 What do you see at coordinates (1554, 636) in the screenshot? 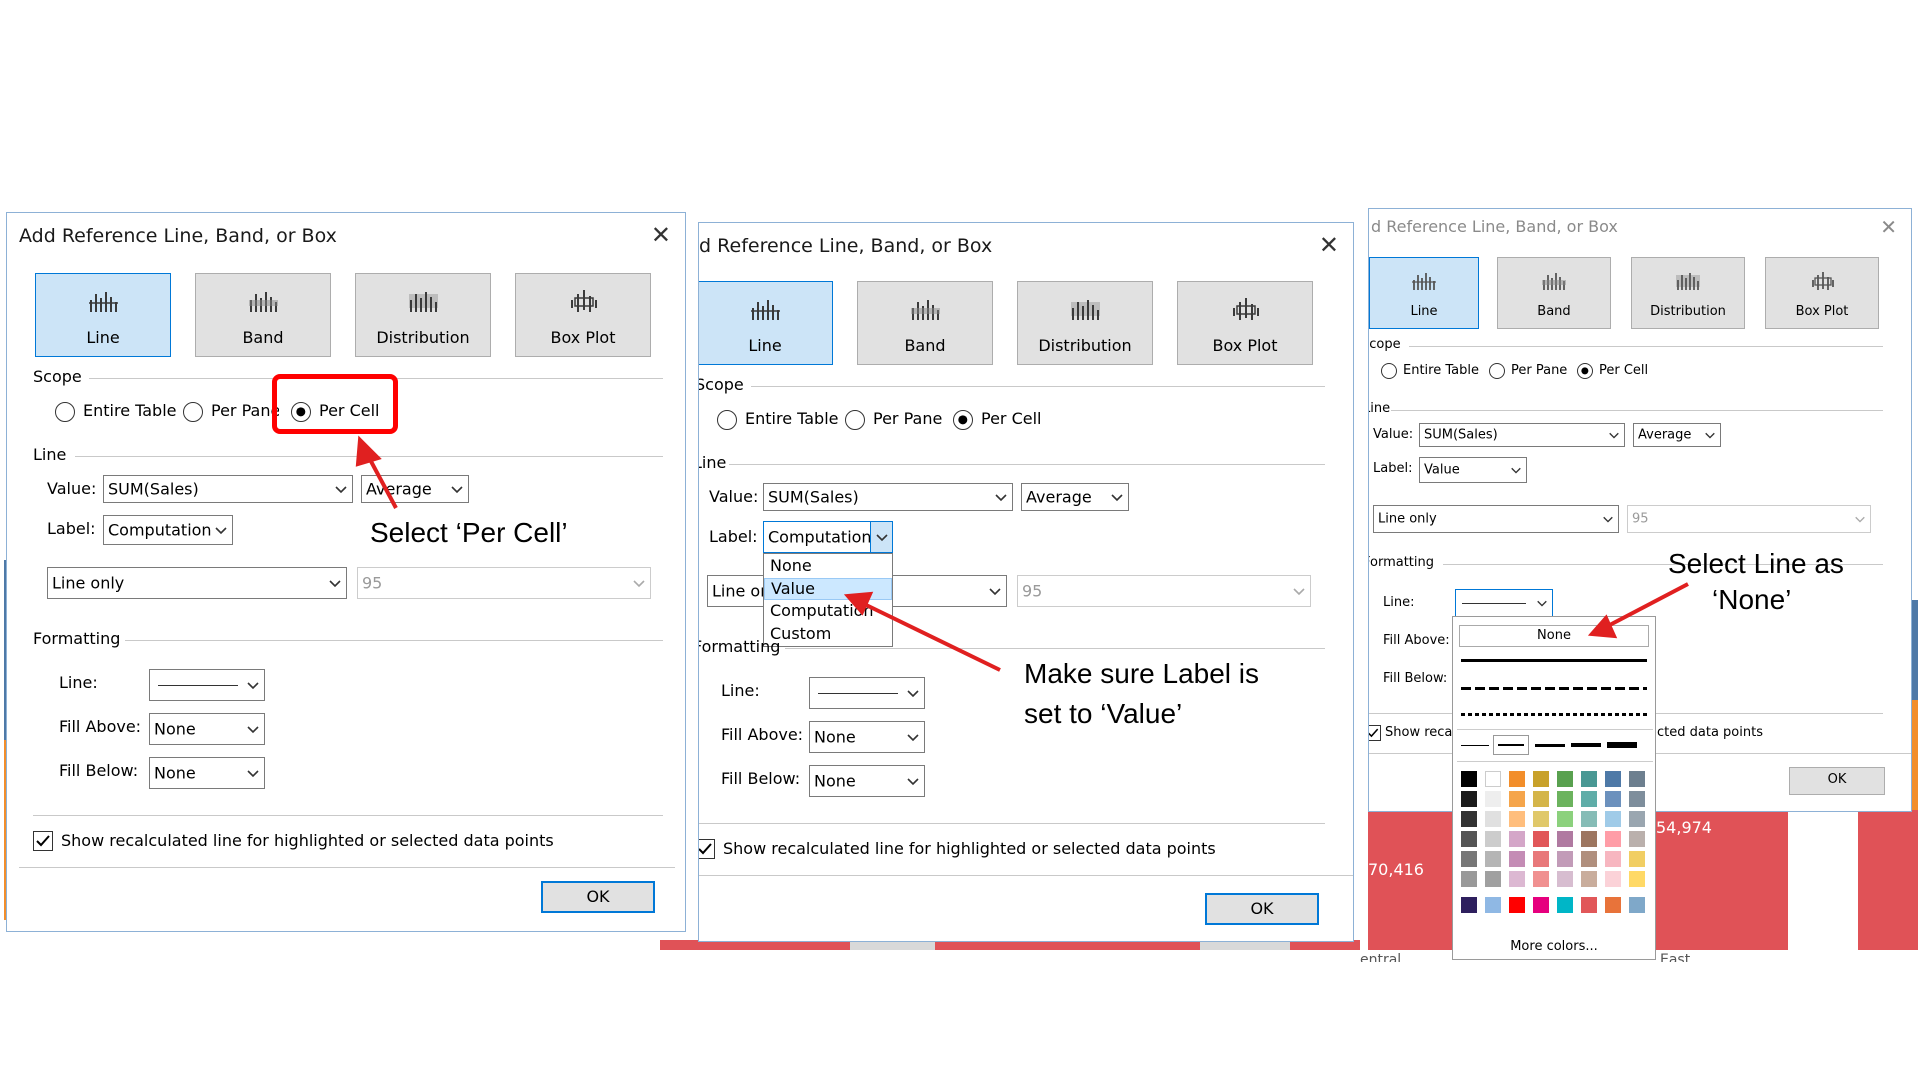
I see `line-none-option: None` at bounding box center [1554, 636].